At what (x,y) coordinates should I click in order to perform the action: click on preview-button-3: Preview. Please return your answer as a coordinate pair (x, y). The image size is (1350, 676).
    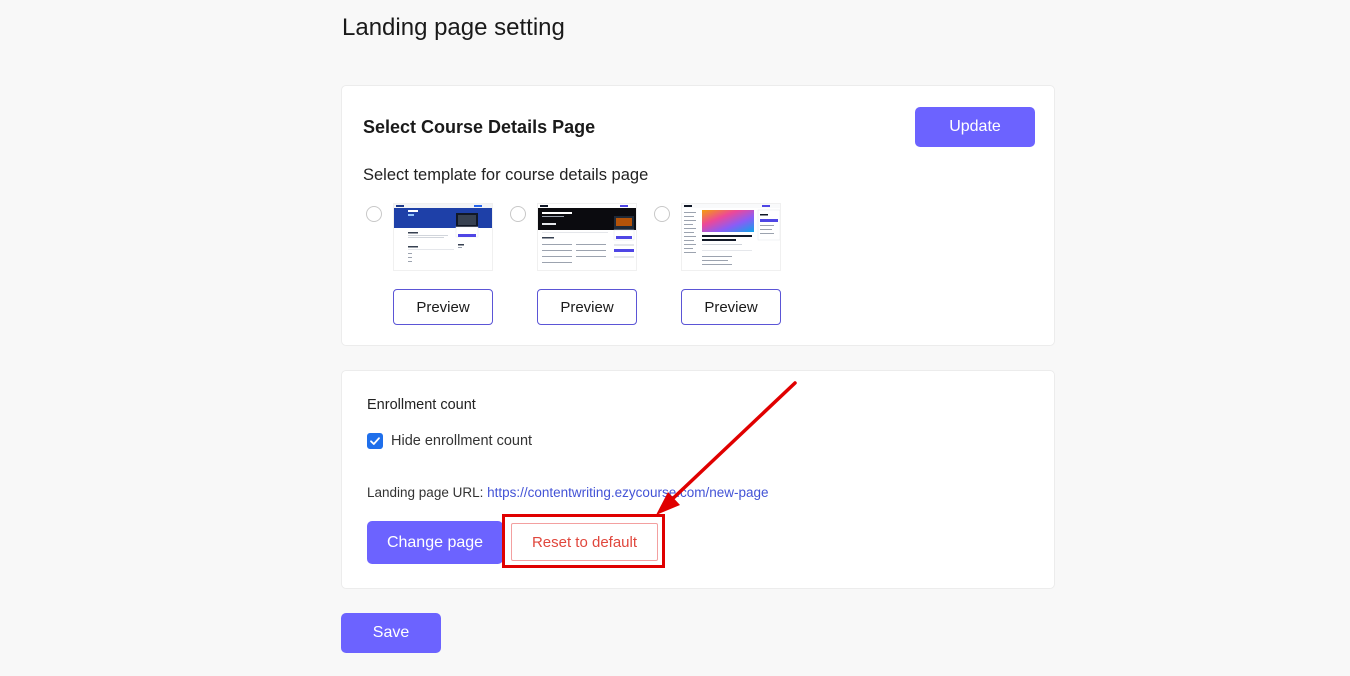
    Looking at the image, I should click on (731, 307).